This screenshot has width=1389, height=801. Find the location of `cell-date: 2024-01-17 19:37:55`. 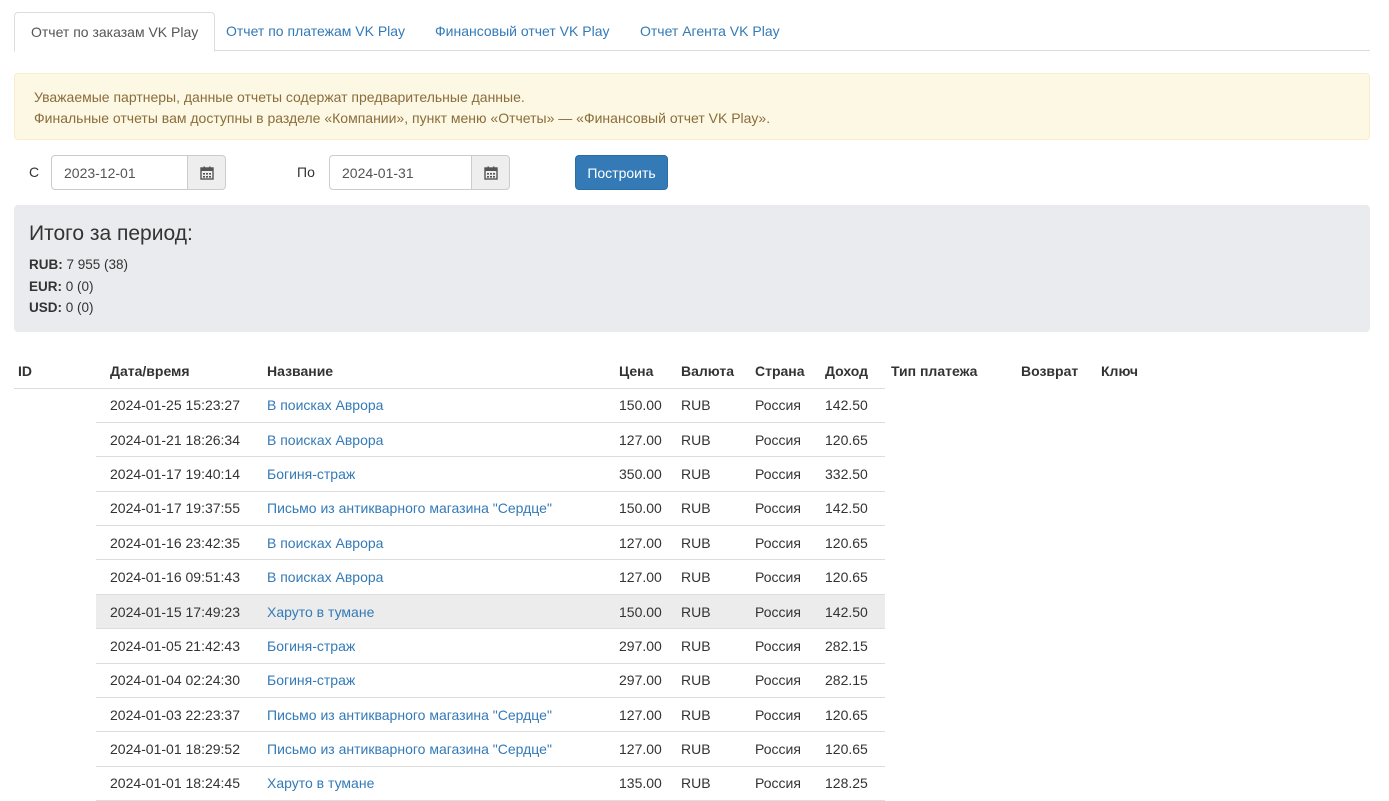

cell-date: 2024-01-17 19:37:55 is located at coordinates (178, 509).